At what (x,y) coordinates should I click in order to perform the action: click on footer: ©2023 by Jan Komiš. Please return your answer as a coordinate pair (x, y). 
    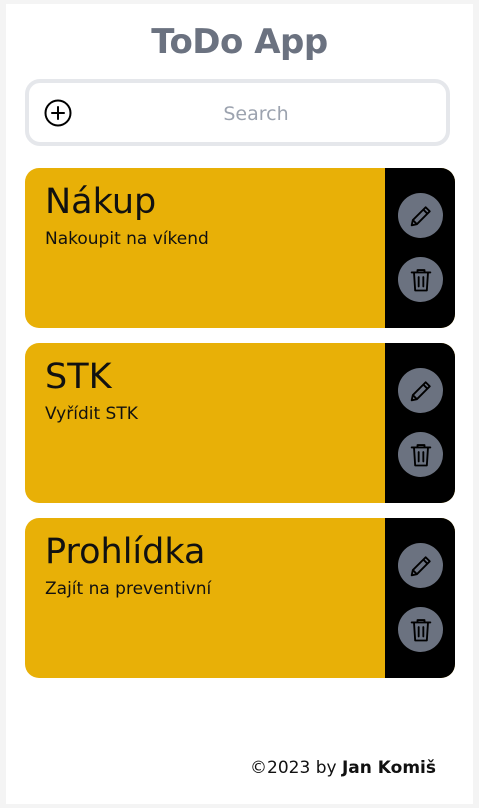
    Looking at the image, I should click on (343, 768).